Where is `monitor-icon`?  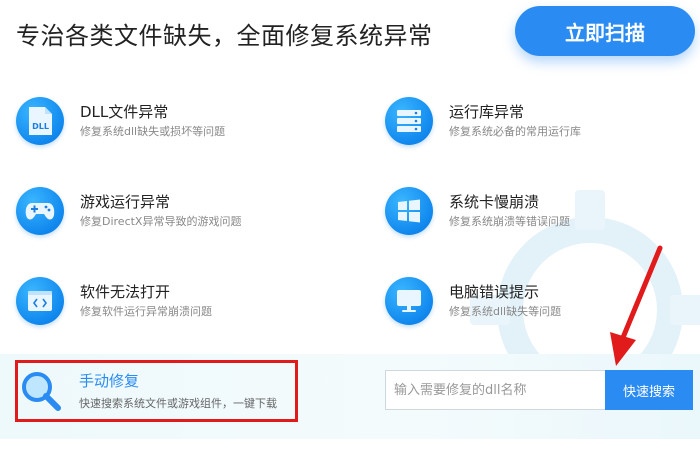 monitor-icon is located at coordinates (409, 301).